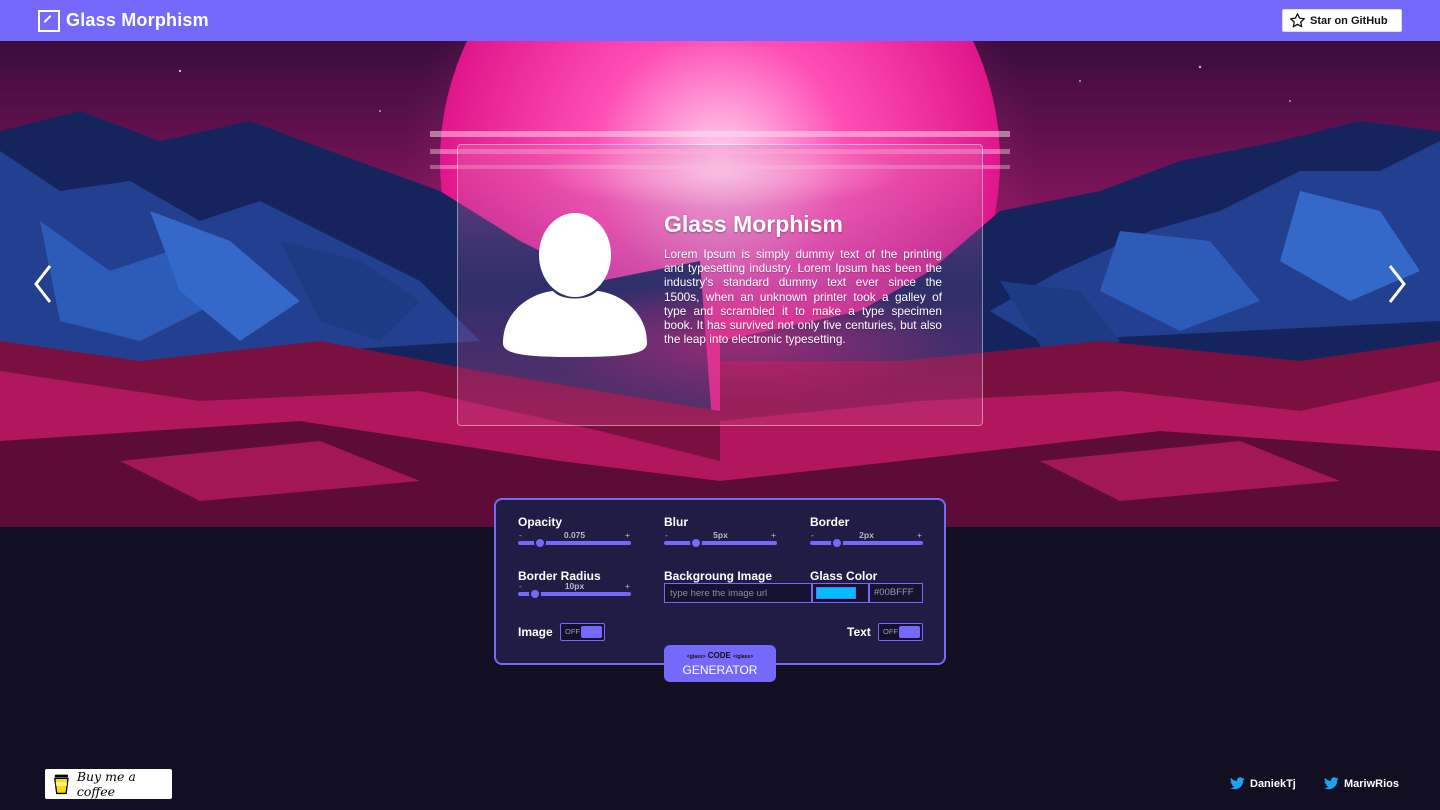 The width and height of the screenshot is (1440, 810). Describe the element at coordinates (696, 543) in the screenshot. I see `blur-thumb` at that location.